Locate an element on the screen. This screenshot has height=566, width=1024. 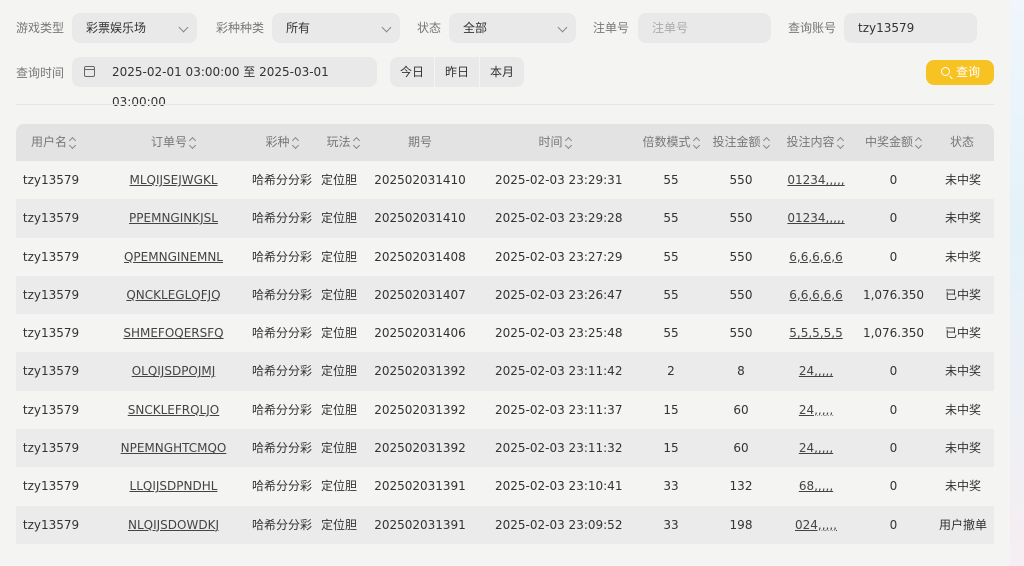
search-button: 查询 is located at coordinates (960, 72).